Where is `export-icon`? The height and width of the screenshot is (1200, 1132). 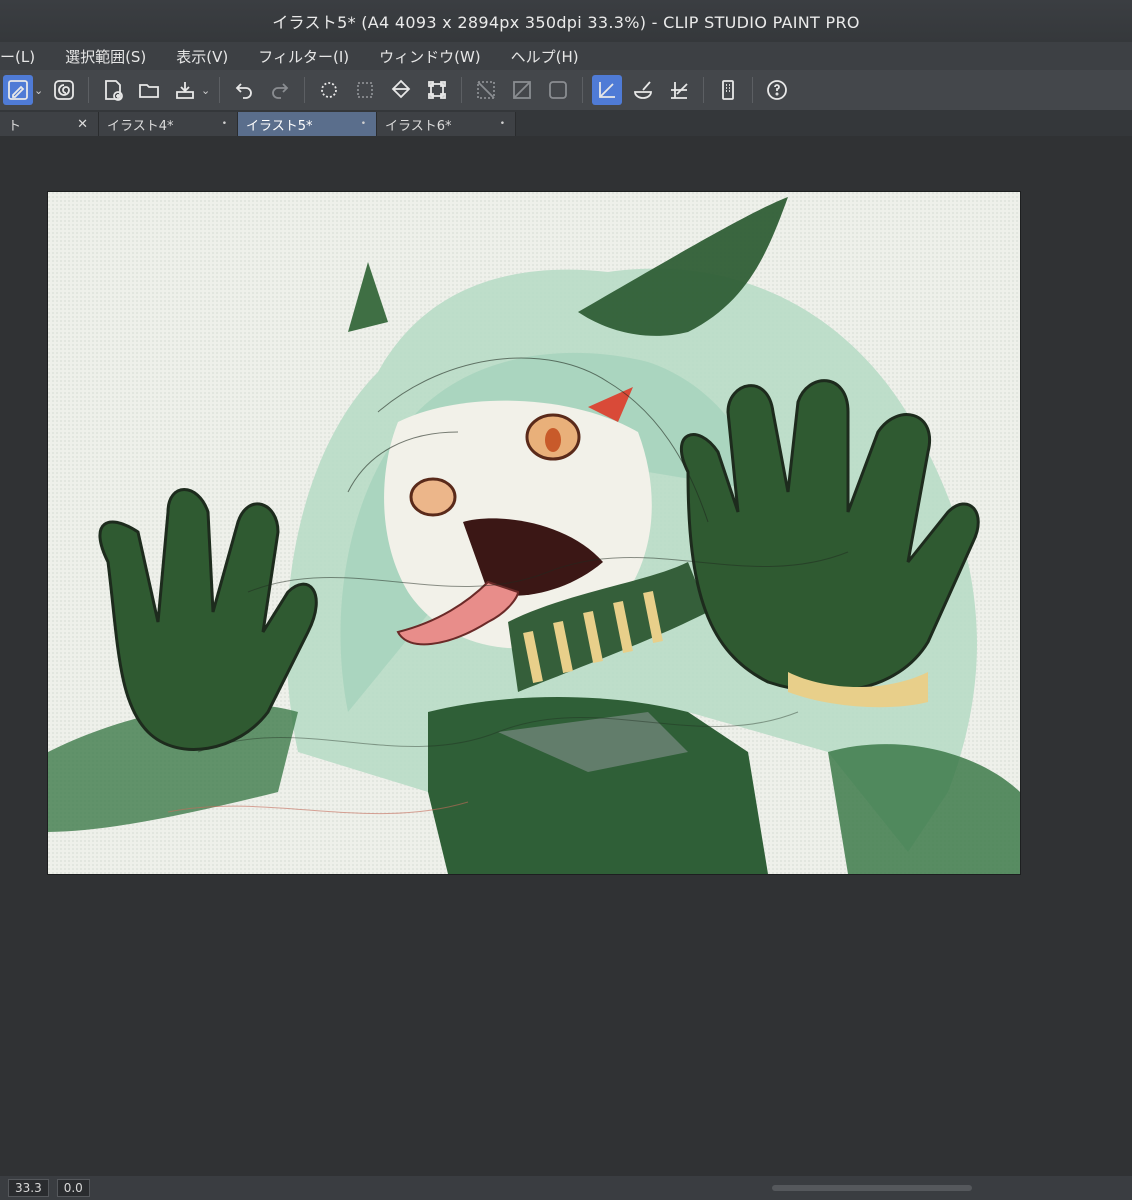
export-icon is located at coordinates (185, 90).